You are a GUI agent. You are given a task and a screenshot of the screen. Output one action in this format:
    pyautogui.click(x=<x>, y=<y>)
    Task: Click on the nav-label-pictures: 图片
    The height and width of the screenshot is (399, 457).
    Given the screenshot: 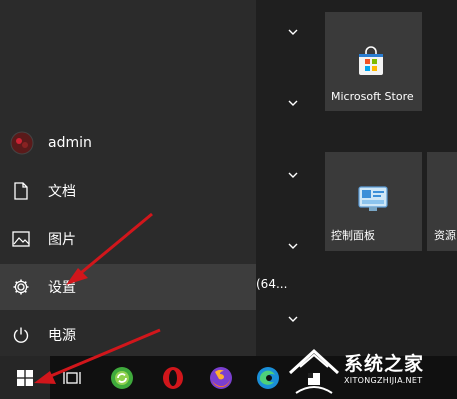 What is the action you would take?
    pyautogui.click(x=62, y=240)
    